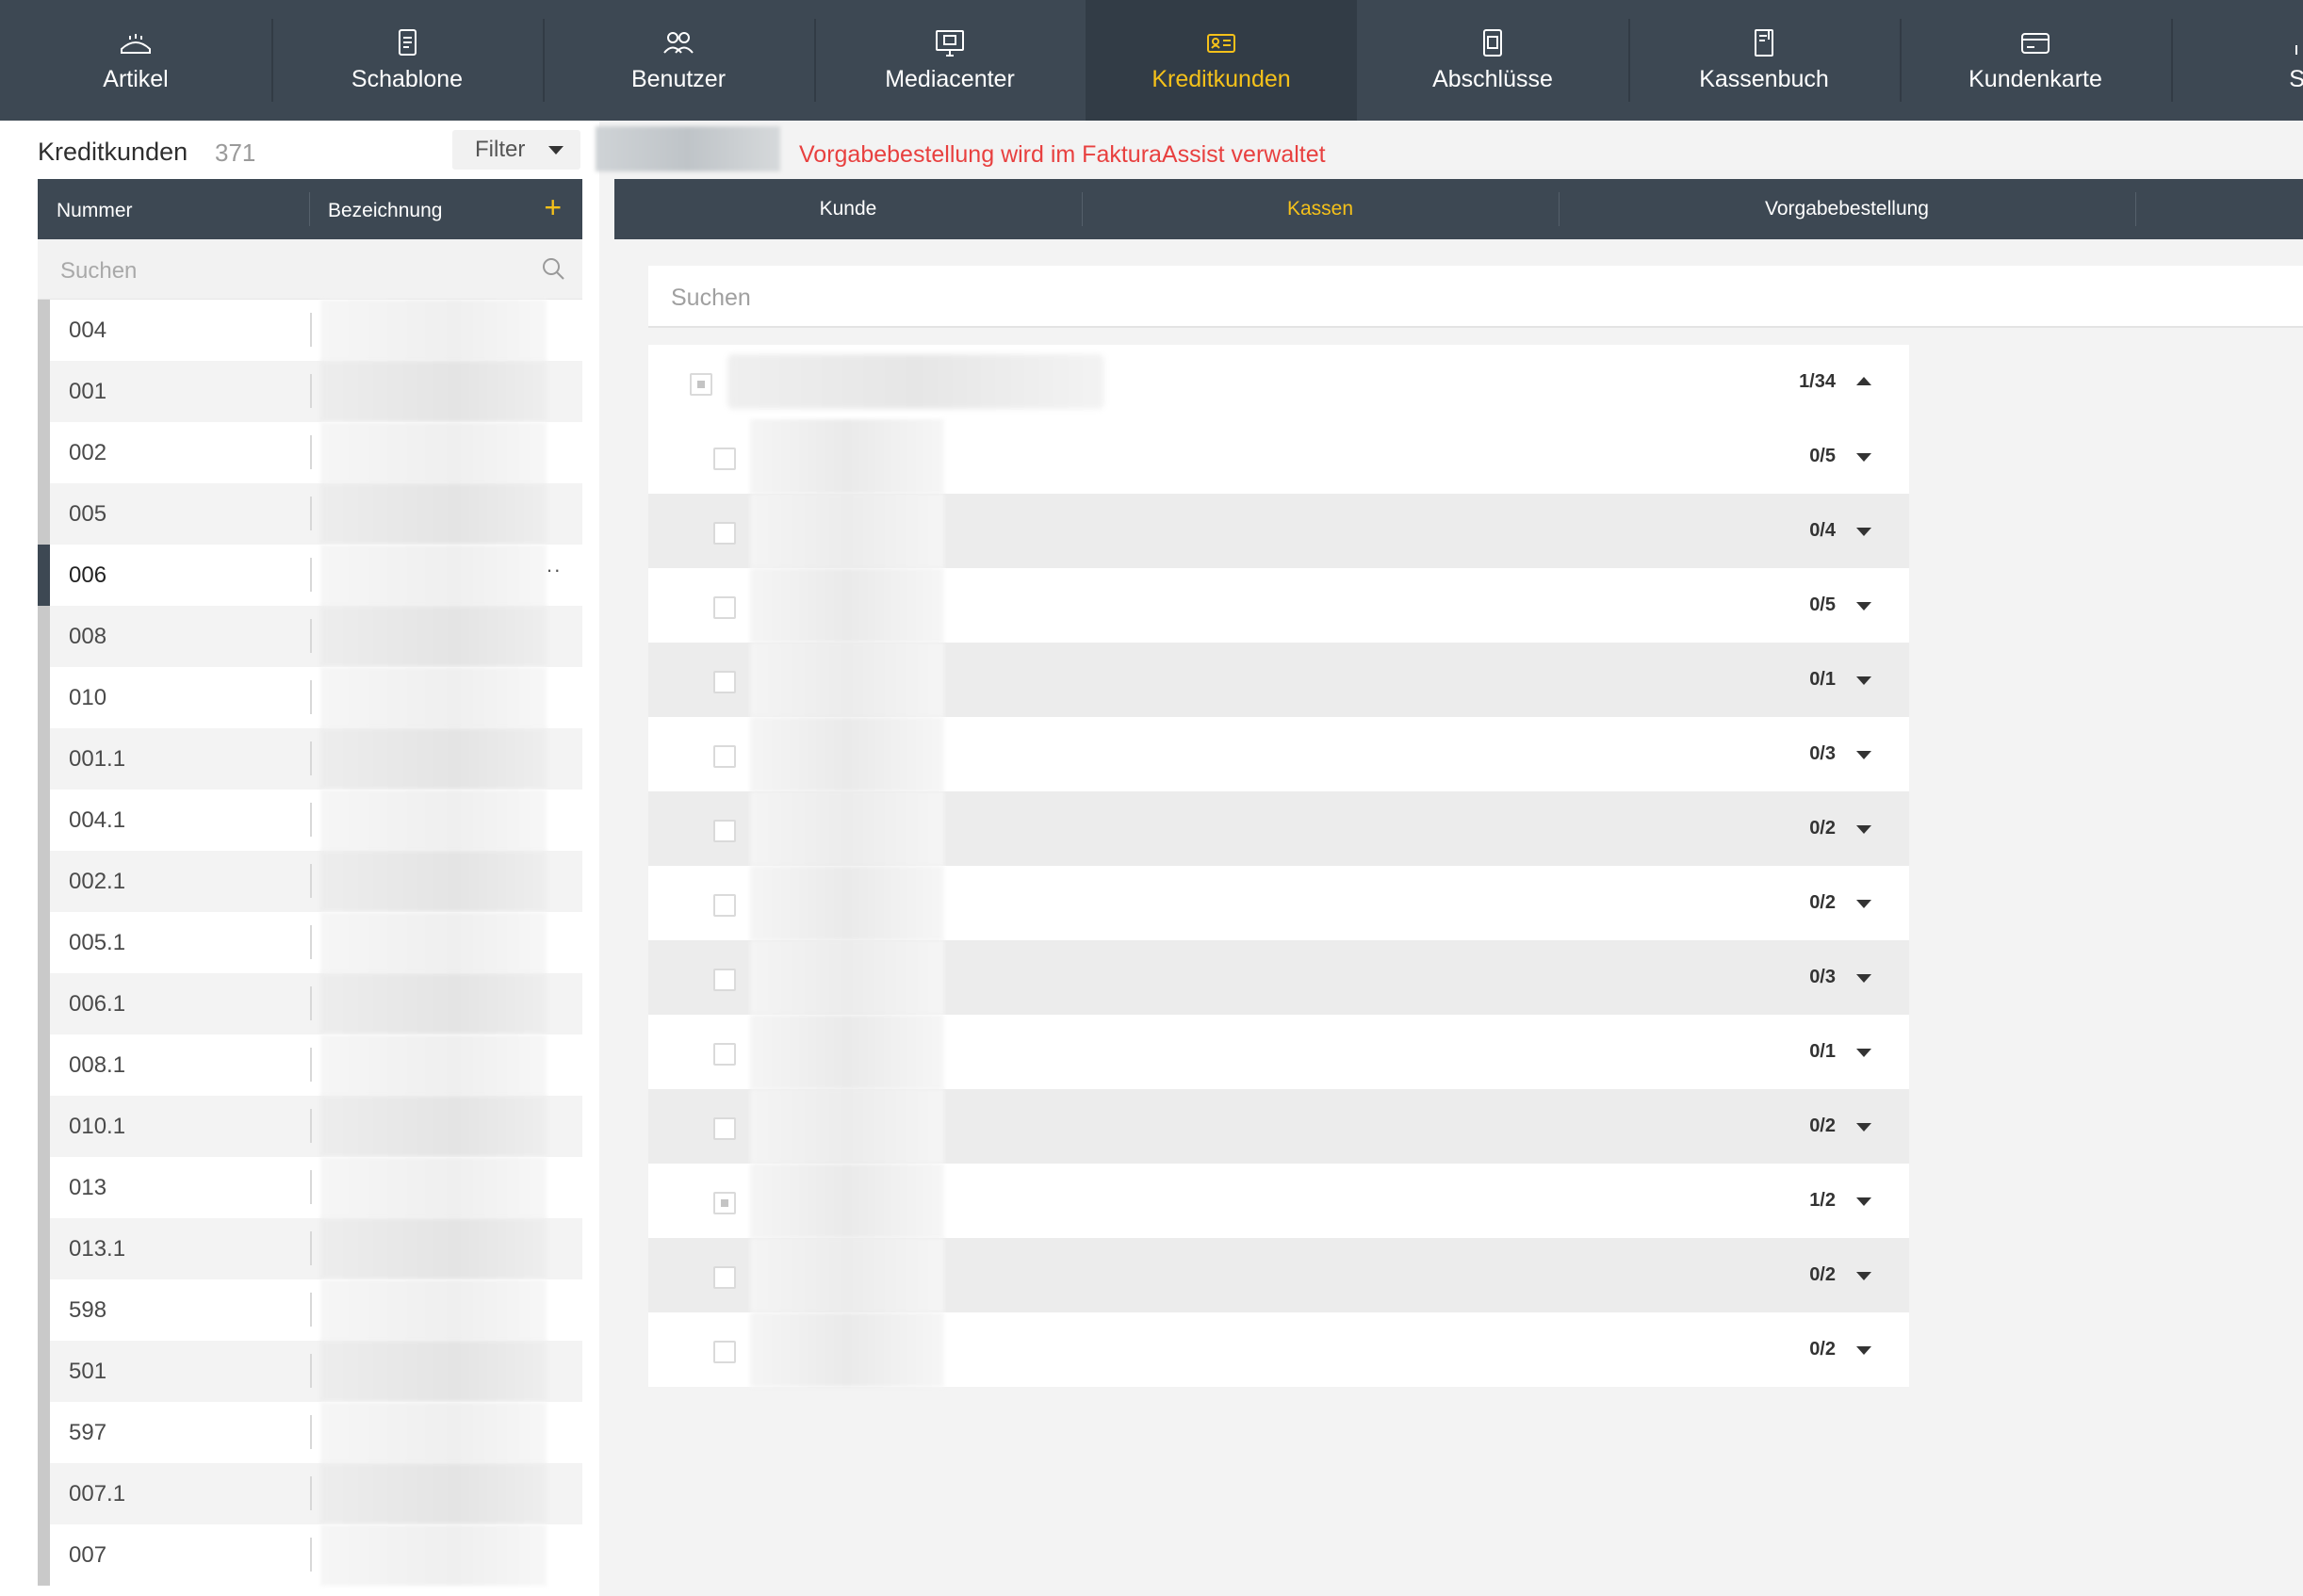  I want to click on list-item: 001.1, so click(310, 759).